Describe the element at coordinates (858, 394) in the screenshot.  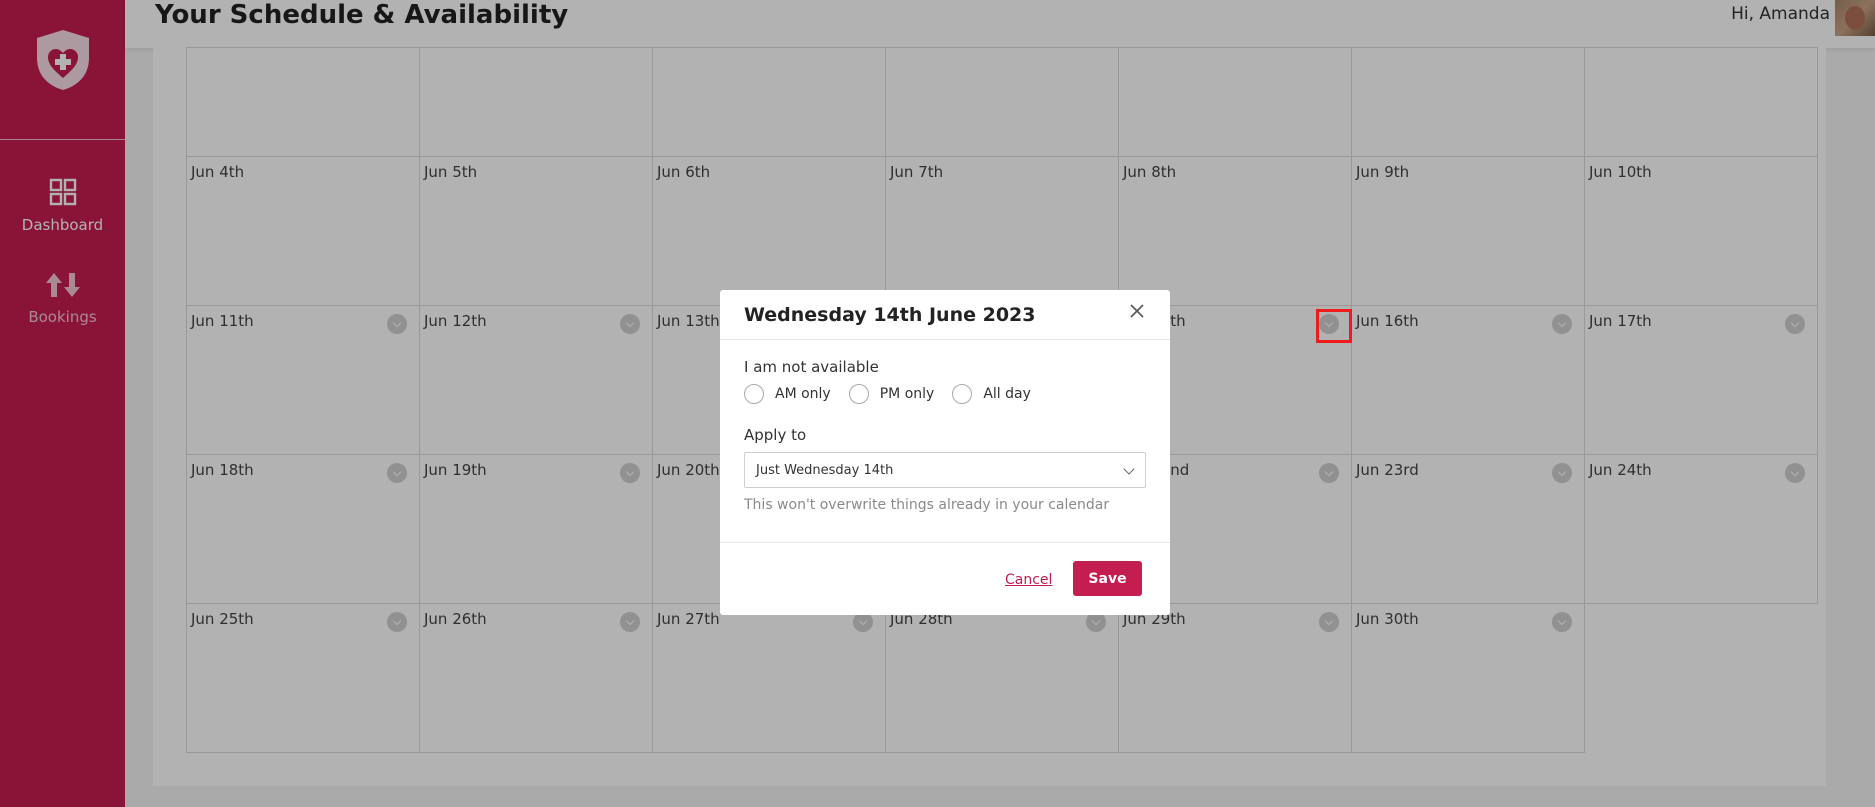
I see `pm-only-radio` at that location.